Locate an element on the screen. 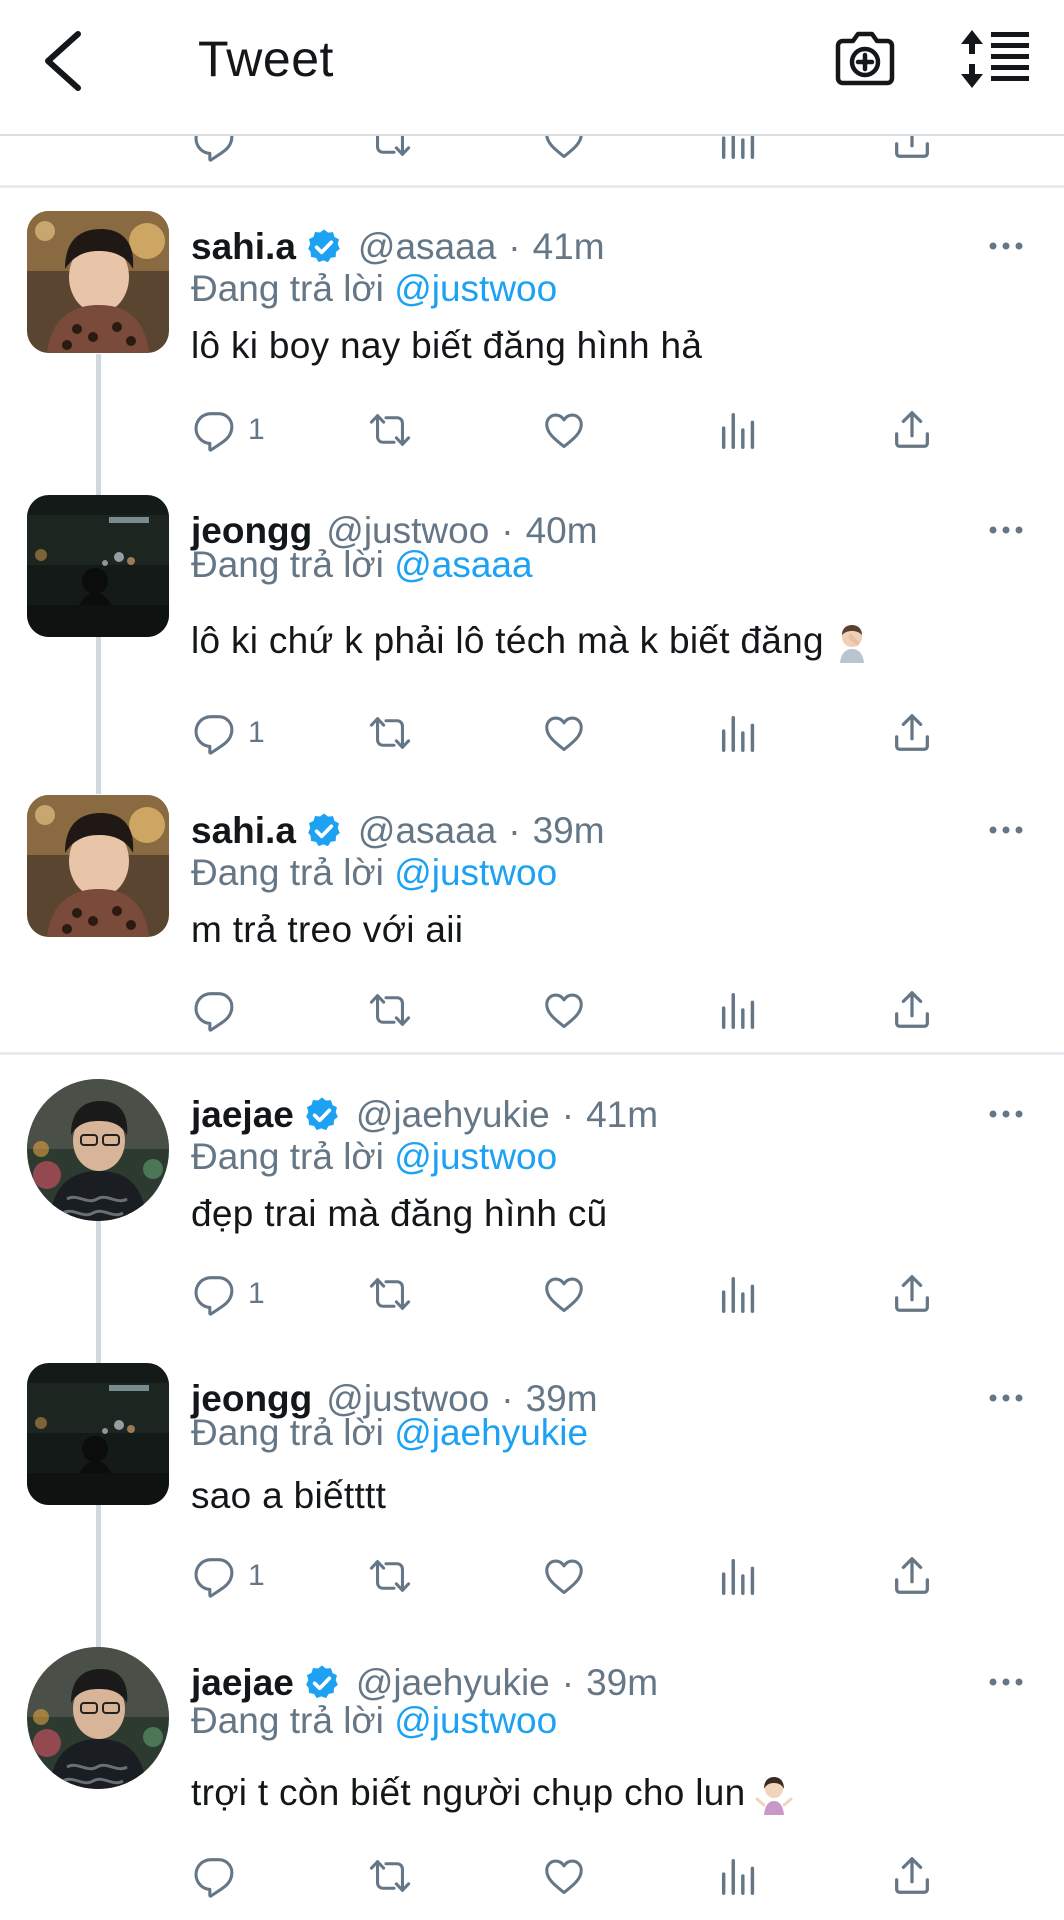  replying-to-label: Đang trả lời is located at coordinates (287, 872).